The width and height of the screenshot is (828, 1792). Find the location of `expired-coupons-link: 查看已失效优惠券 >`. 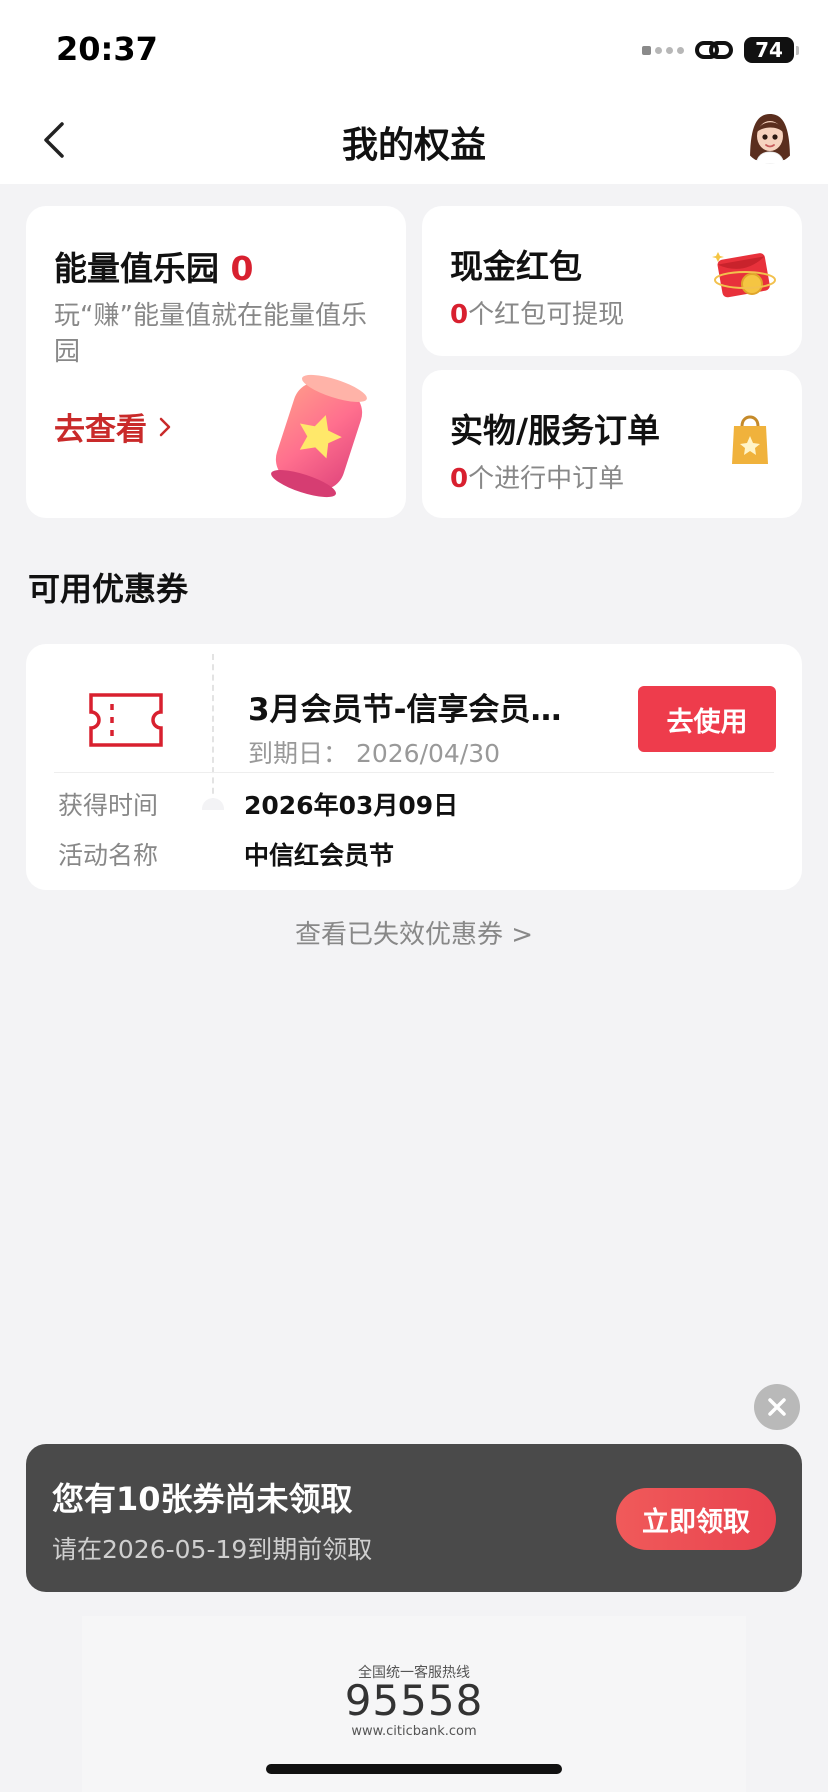

expired-coupons-link: 查看已失效优惠券 > is located at coordinates (414, 932).